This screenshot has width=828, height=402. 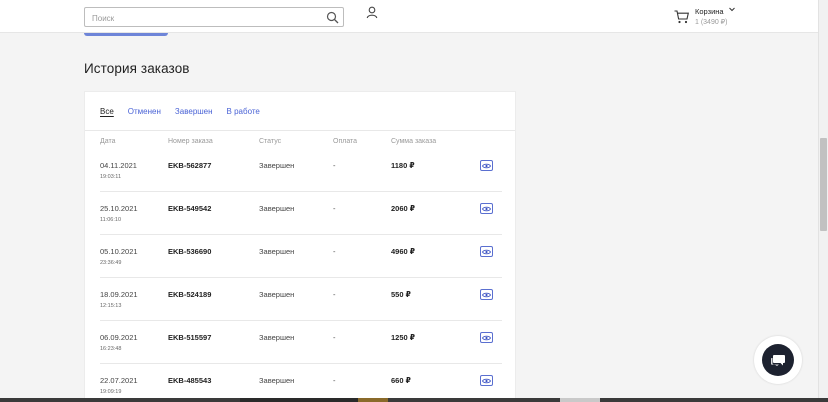 I want to click on order-number: EKB-524189, so click(x=190, y=294).